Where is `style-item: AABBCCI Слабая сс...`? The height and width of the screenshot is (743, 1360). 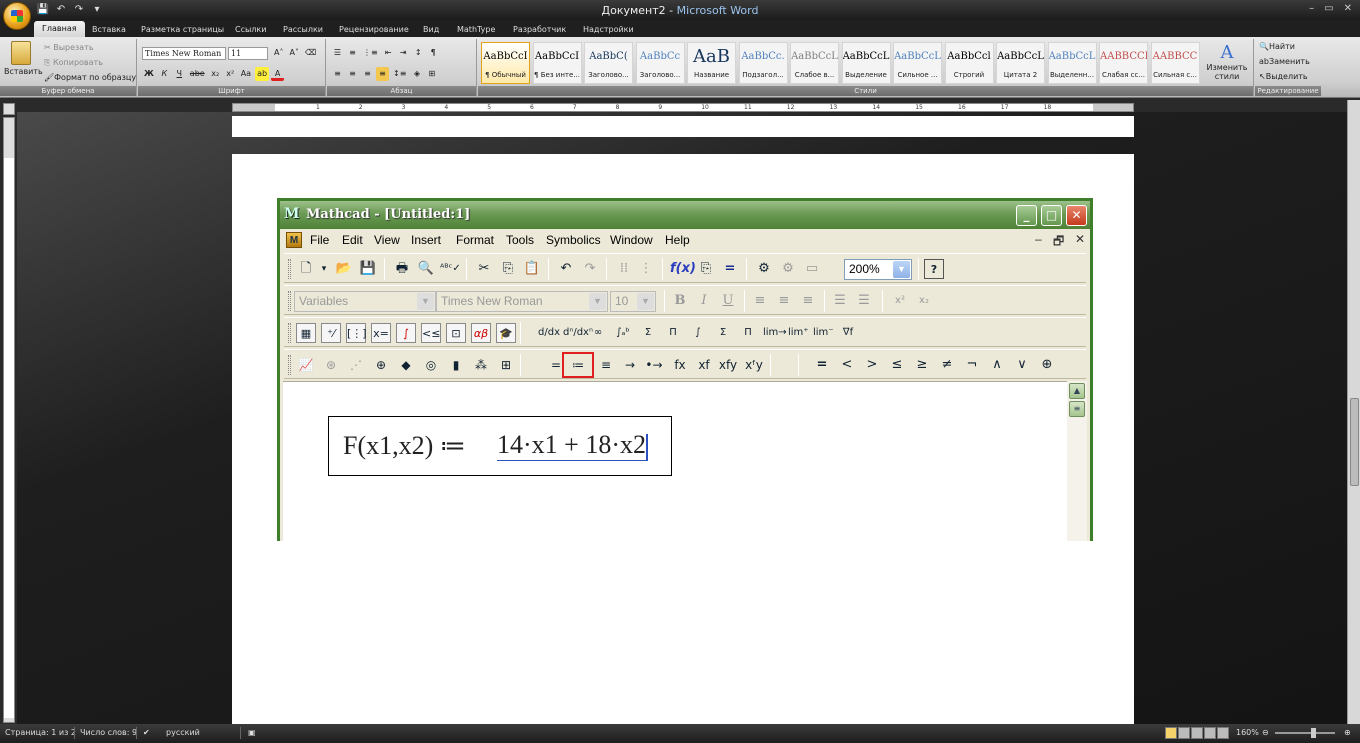
style-item: AABBCCI Слабая сс... is located at coordinates (1123, 63).